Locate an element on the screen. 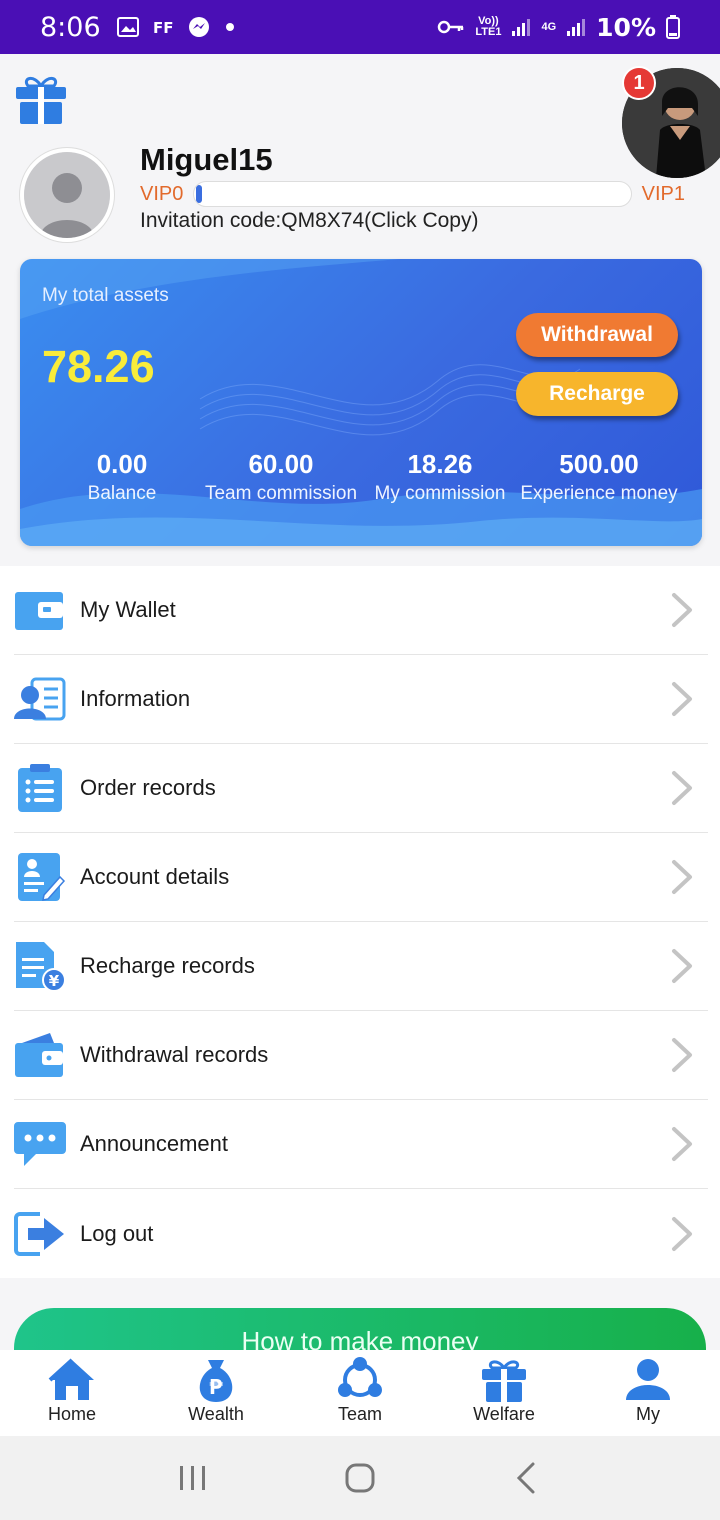  lte-indicator: Vo)) LTE1 is located at coordinates (488, 26).